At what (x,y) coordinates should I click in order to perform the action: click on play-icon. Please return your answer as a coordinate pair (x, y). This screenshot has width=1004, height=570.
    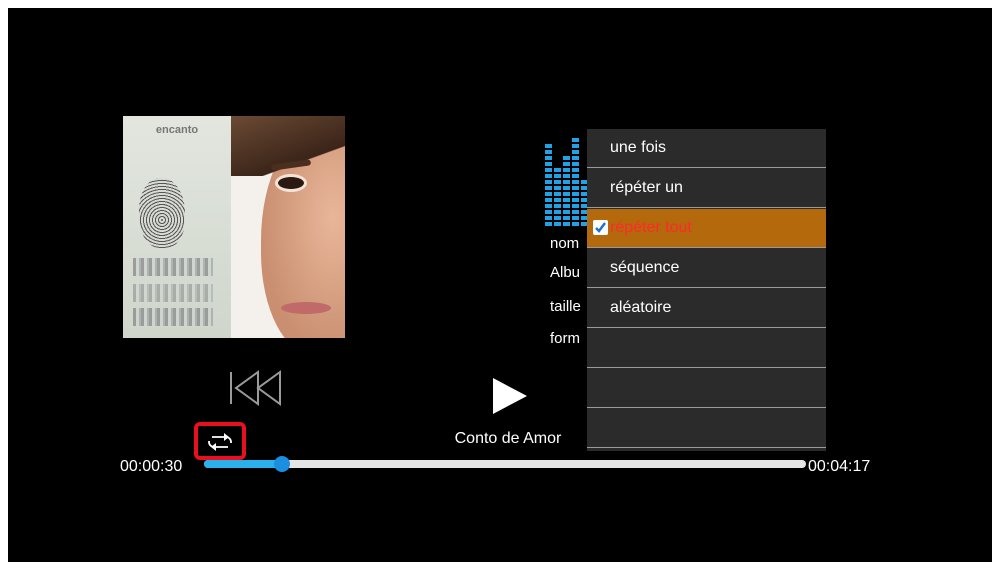
    Looking at the image, I should click on (510, 396).